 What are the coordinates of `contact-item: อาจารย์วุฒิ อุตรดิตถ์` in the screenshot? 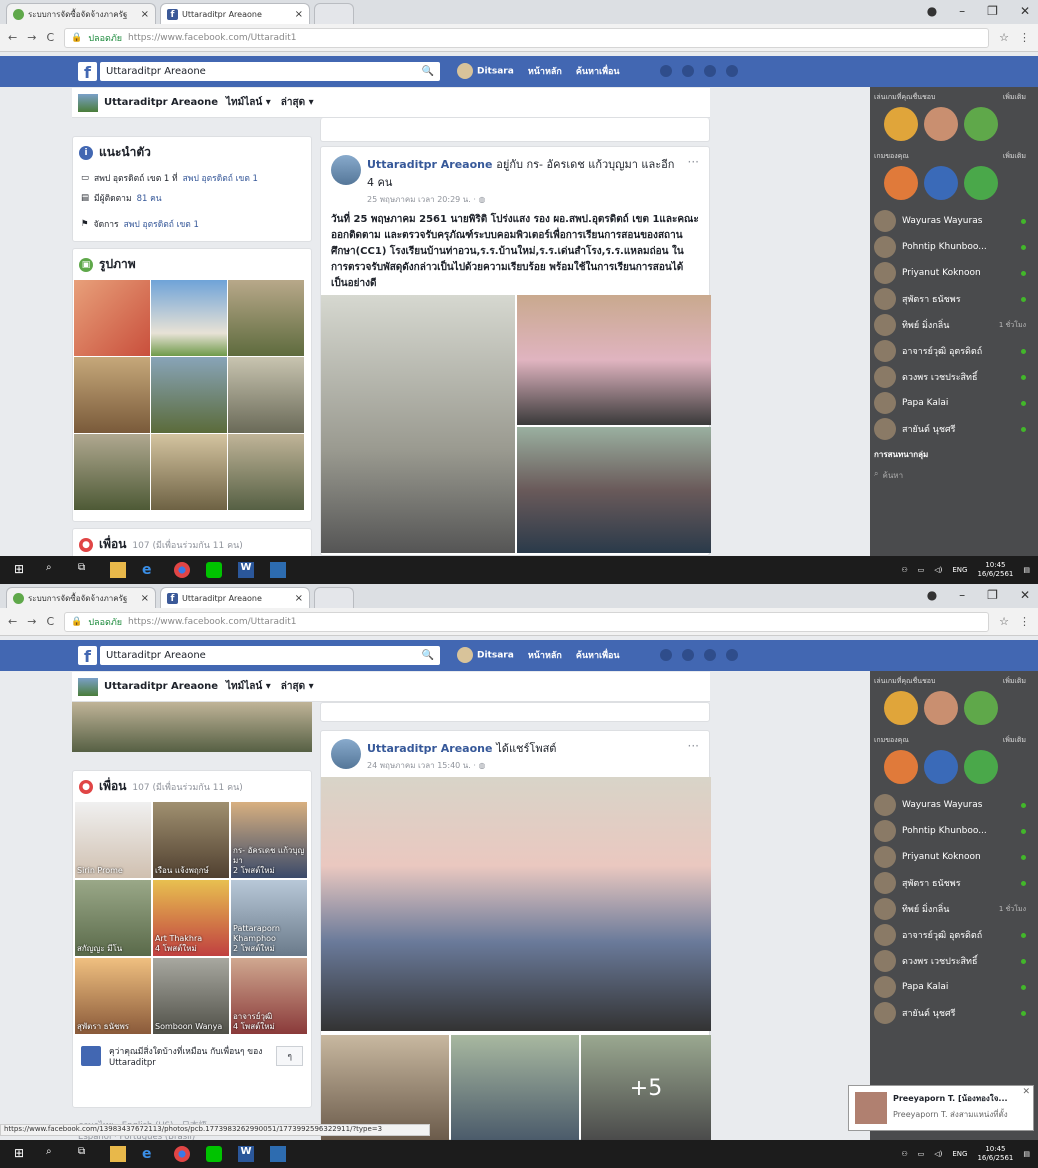 It's located at (950, 935).